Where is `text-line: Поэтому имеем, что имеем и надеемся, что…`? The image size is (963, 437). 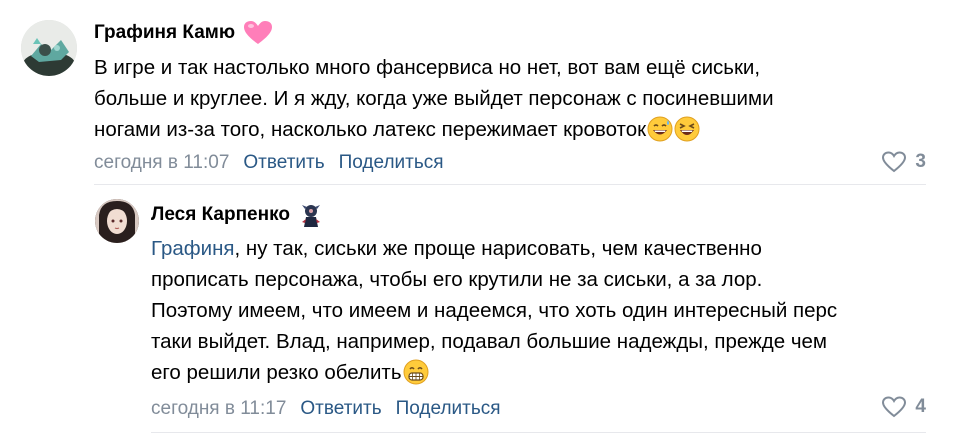 text-line: Поэтому имеем, что имеем и надеемся, что… is located at coordinates (494, 310).